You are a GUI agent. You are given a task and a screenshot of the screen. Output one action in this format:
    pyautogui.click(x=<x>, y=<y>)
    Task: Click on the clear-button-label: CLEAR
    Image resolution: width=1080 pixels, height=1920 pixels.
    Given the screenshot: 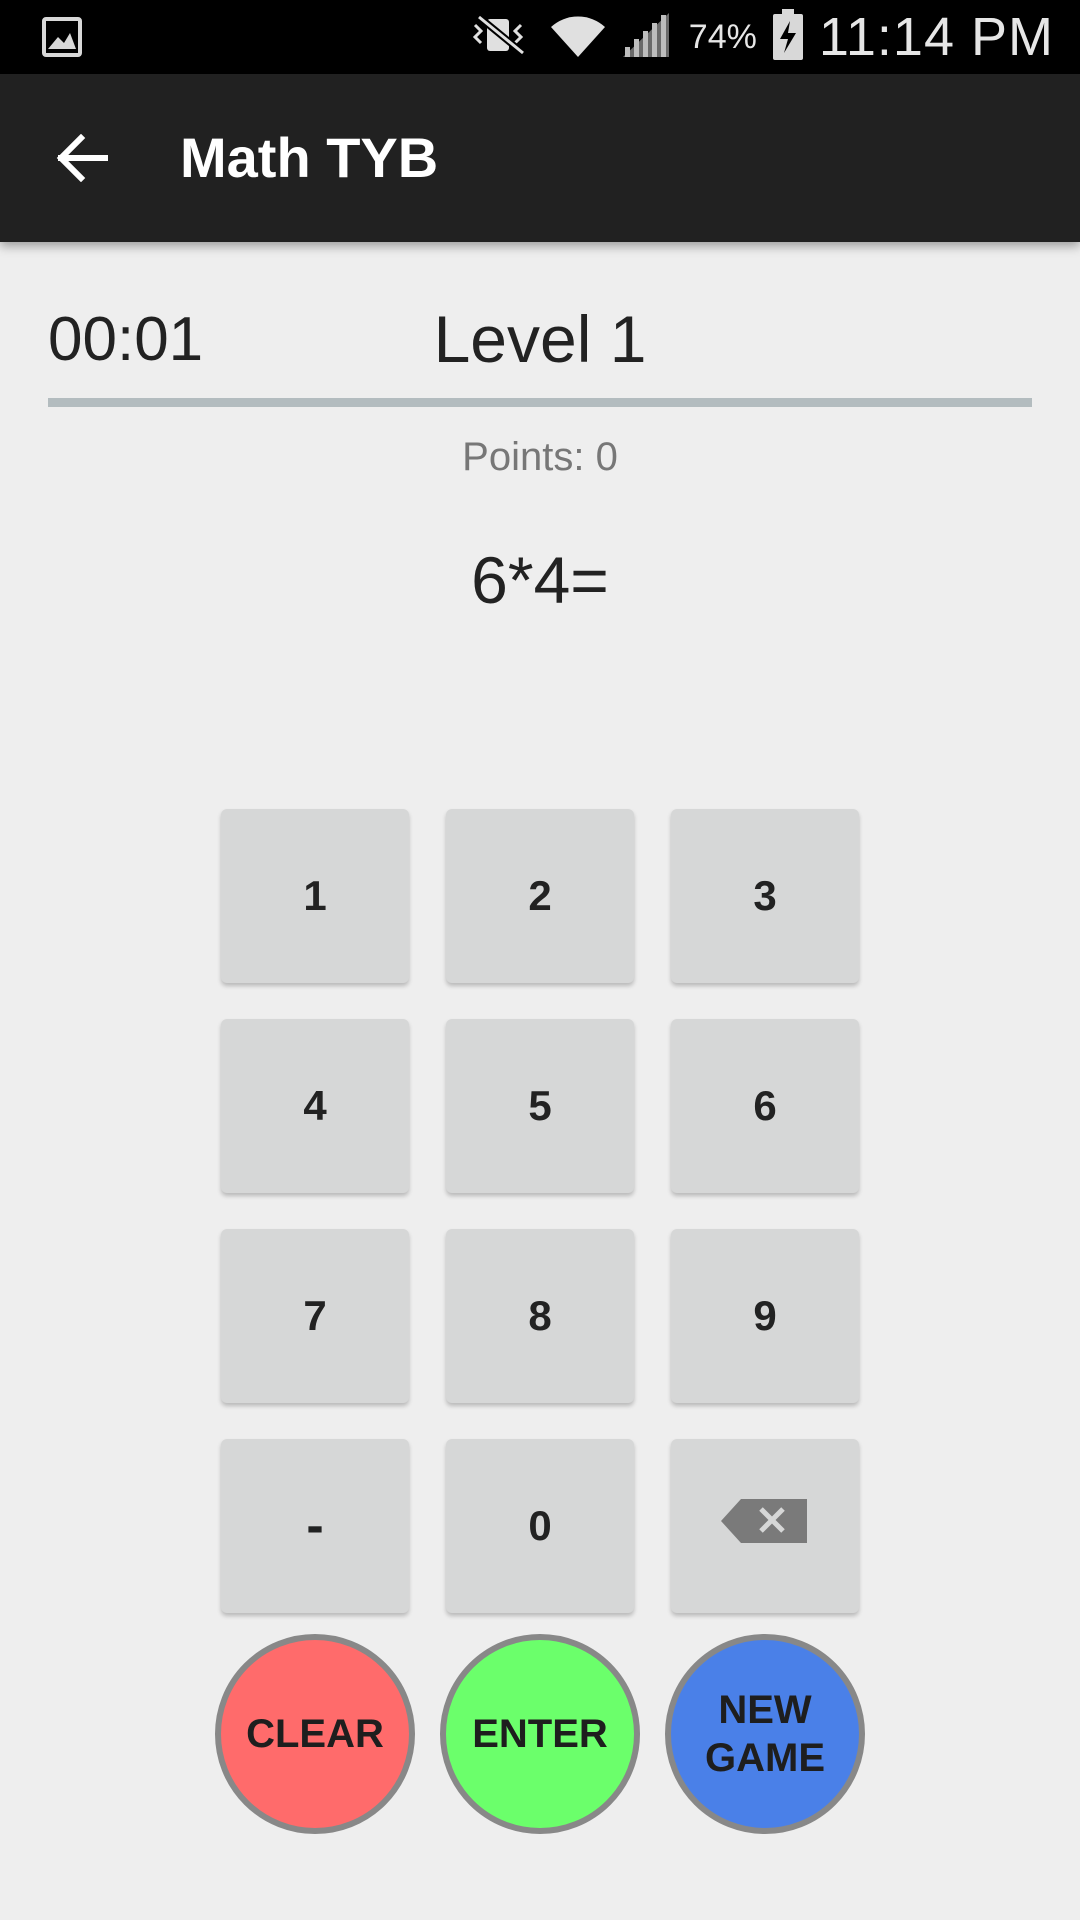 What is the action you would take?
    pyautogui.click(x=315, y=1734)
    